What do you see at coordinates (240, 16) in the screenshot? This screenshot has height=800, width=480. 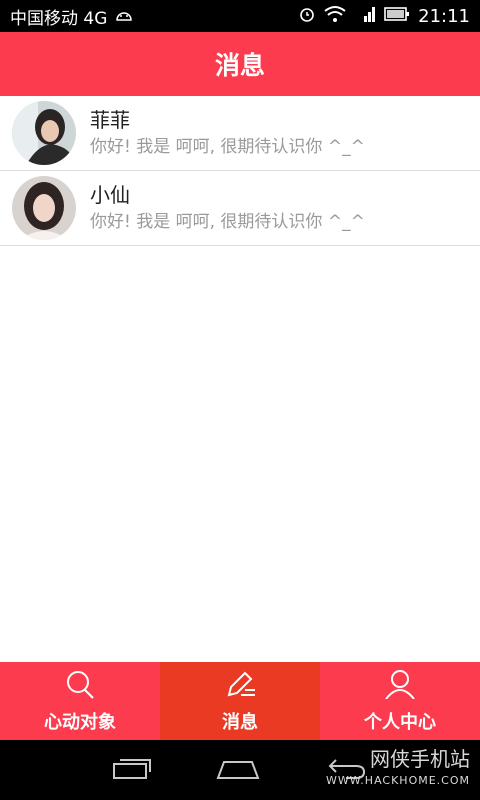 I see `status-bar: 中国移动 4G 21:11` at bounding box center [240, 16].